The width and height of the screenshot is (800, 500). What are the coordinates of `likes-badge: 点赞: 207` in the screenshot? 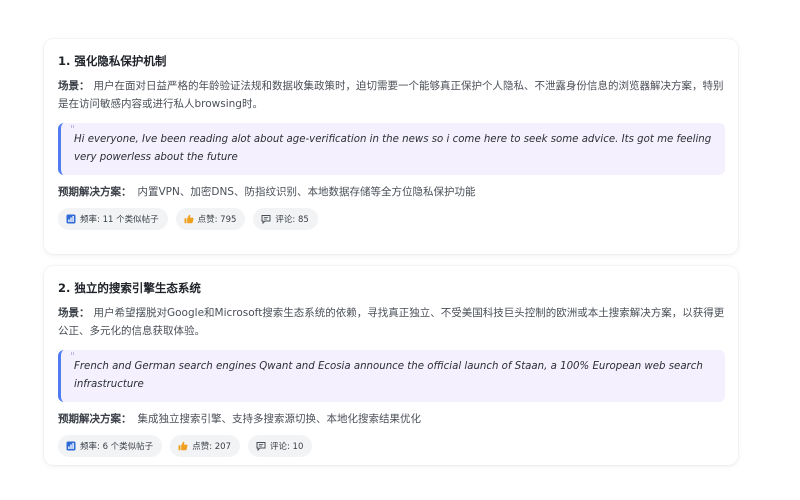 It's located at (205, 446).